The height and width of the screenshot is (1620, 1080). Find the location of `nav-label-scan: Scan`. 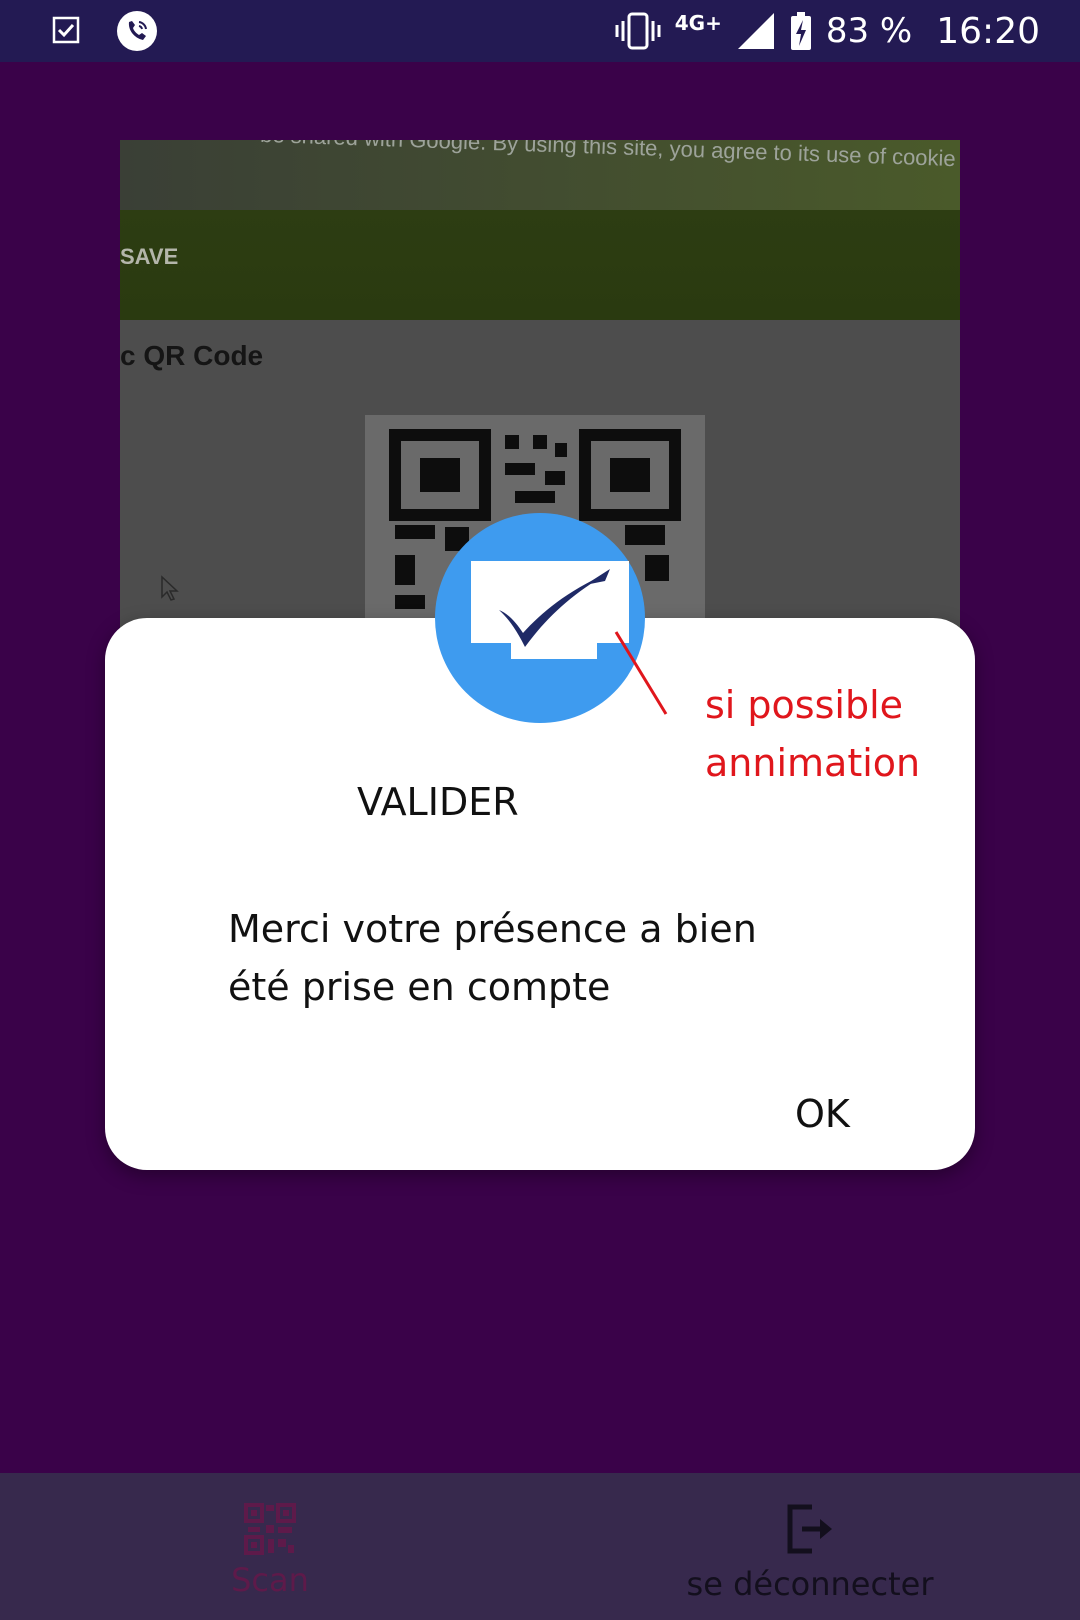

nav-label-scan: Scan is located at coordinates (270, 1580).